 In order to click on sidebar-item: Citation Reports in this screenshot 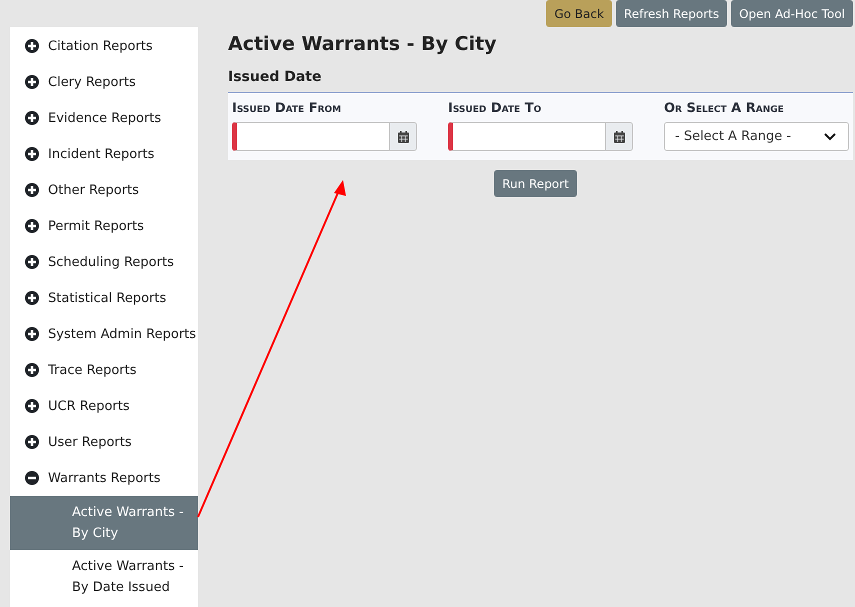, I will do `click(104, 46)`.